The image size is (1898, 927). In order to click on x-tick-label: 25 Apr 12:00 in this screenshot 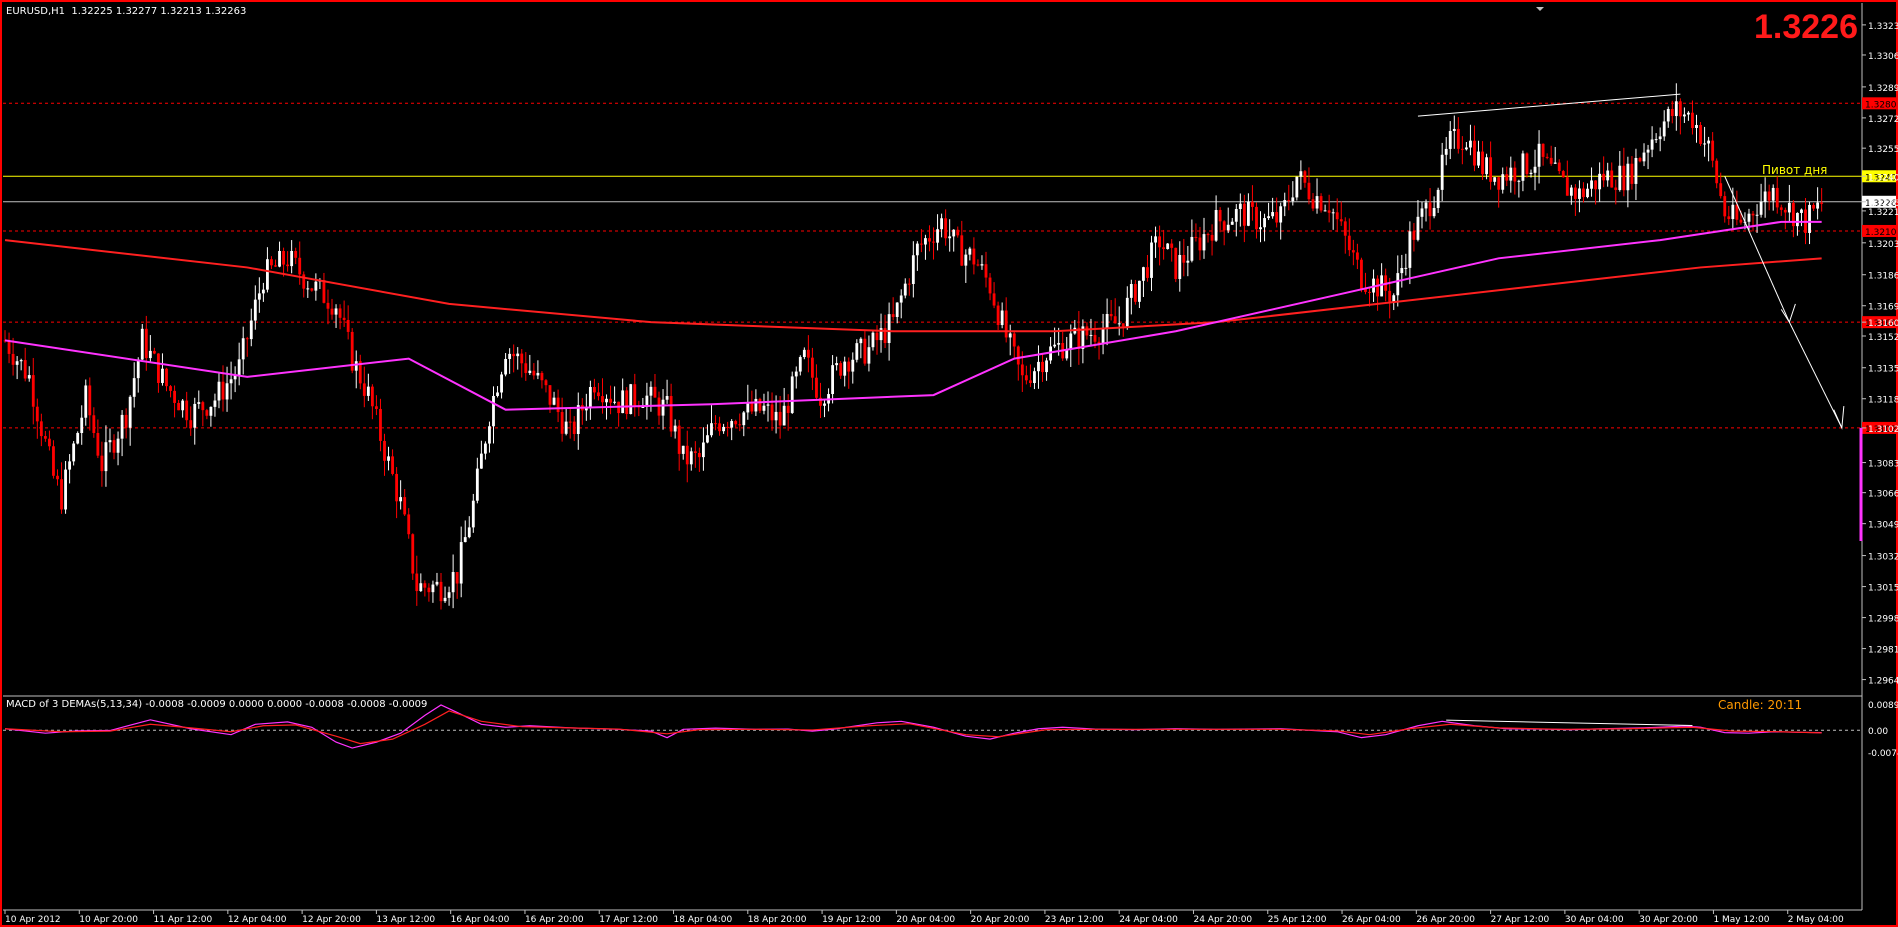, I will do `click(1297, 920)`.